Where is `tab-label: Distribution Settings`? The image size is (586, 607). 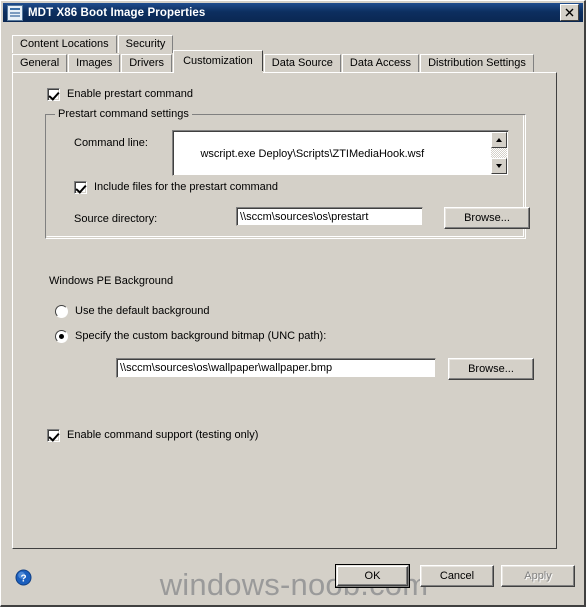 tab-label: Distribution Settings is located at coordinates (477, 63).